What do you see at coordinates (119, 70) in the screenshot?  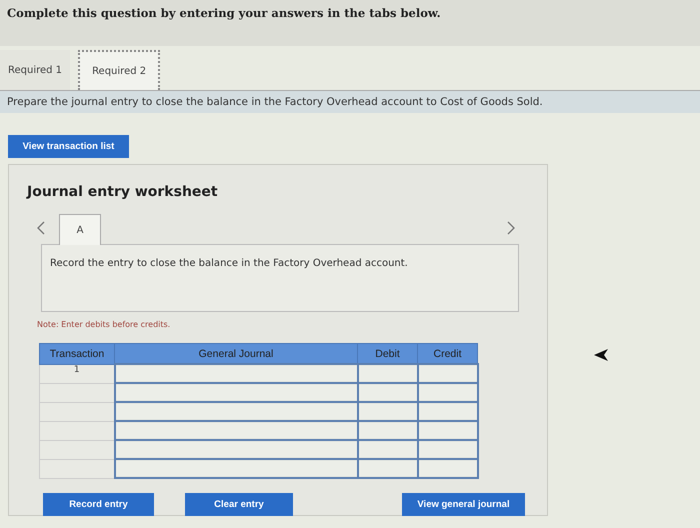 I see `tab: Required 2` at bounding box center [119, 70].